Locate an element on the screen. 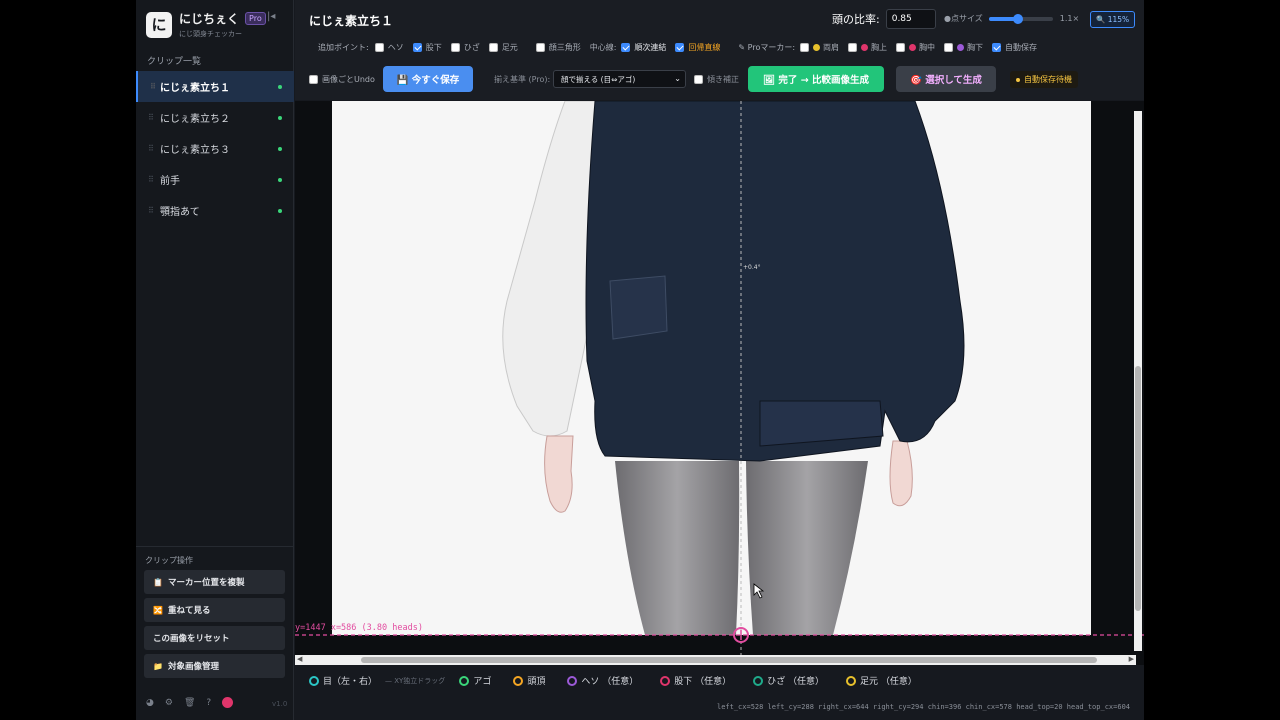 Image resolution: width=1280 pixels, height=720 pixels. button-label: この画像をリセット is located at coordinates (191, 639).